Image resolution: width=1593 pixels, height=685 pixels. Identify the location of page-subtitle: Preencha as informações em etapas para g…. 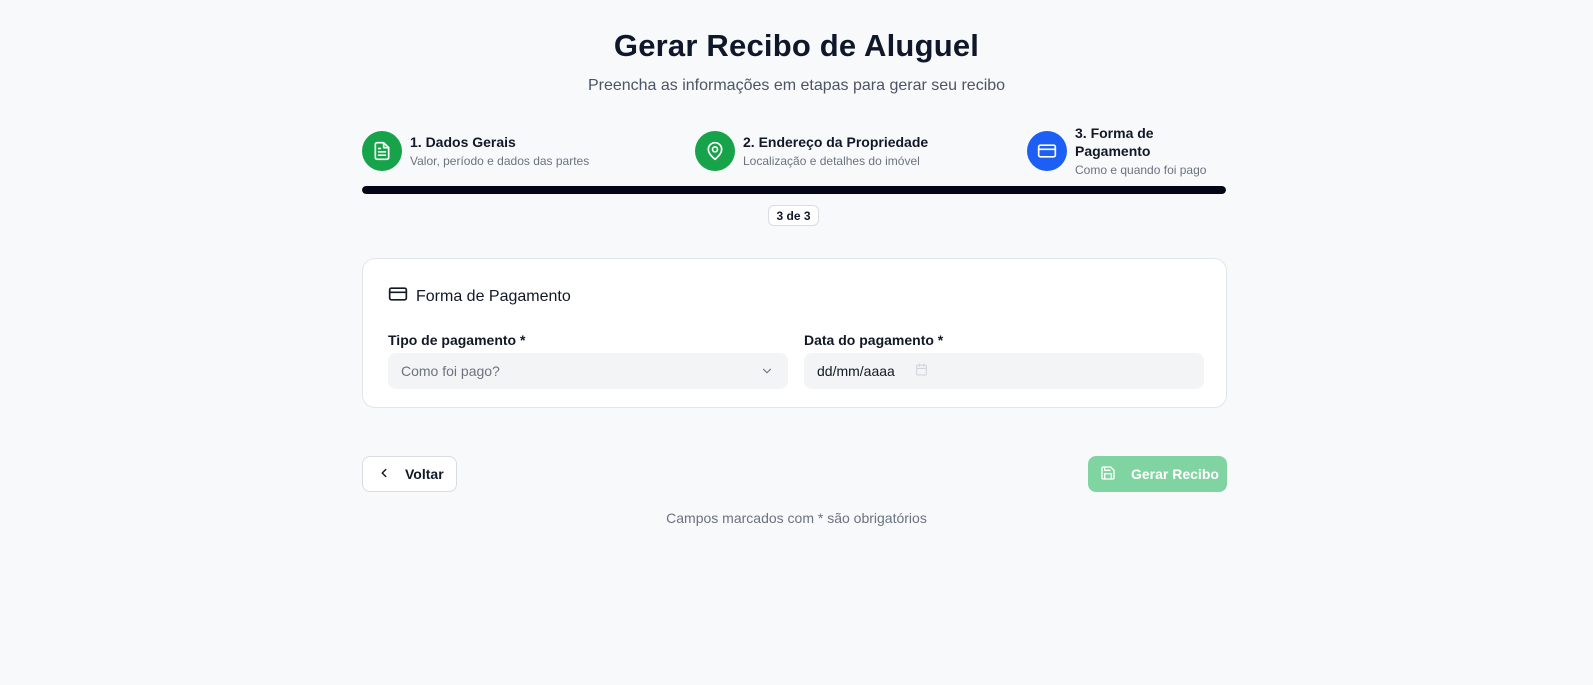
(796, 85).